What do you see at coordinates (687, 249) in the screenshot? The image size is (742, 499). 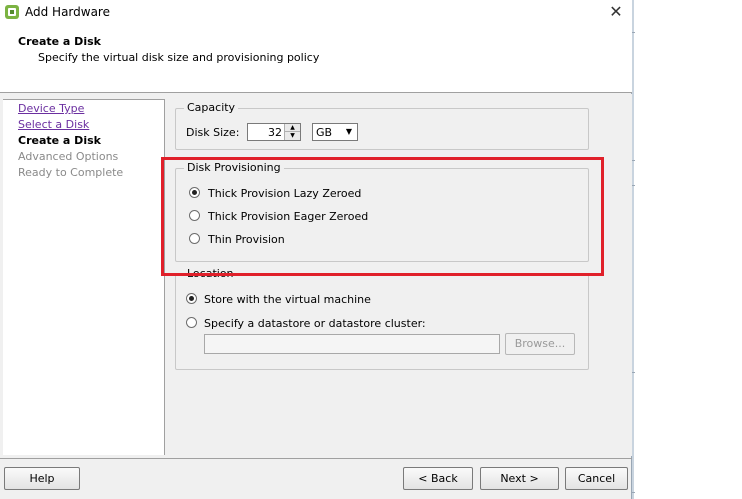 I see `background-window-edge` at bounding box center [687, 249].